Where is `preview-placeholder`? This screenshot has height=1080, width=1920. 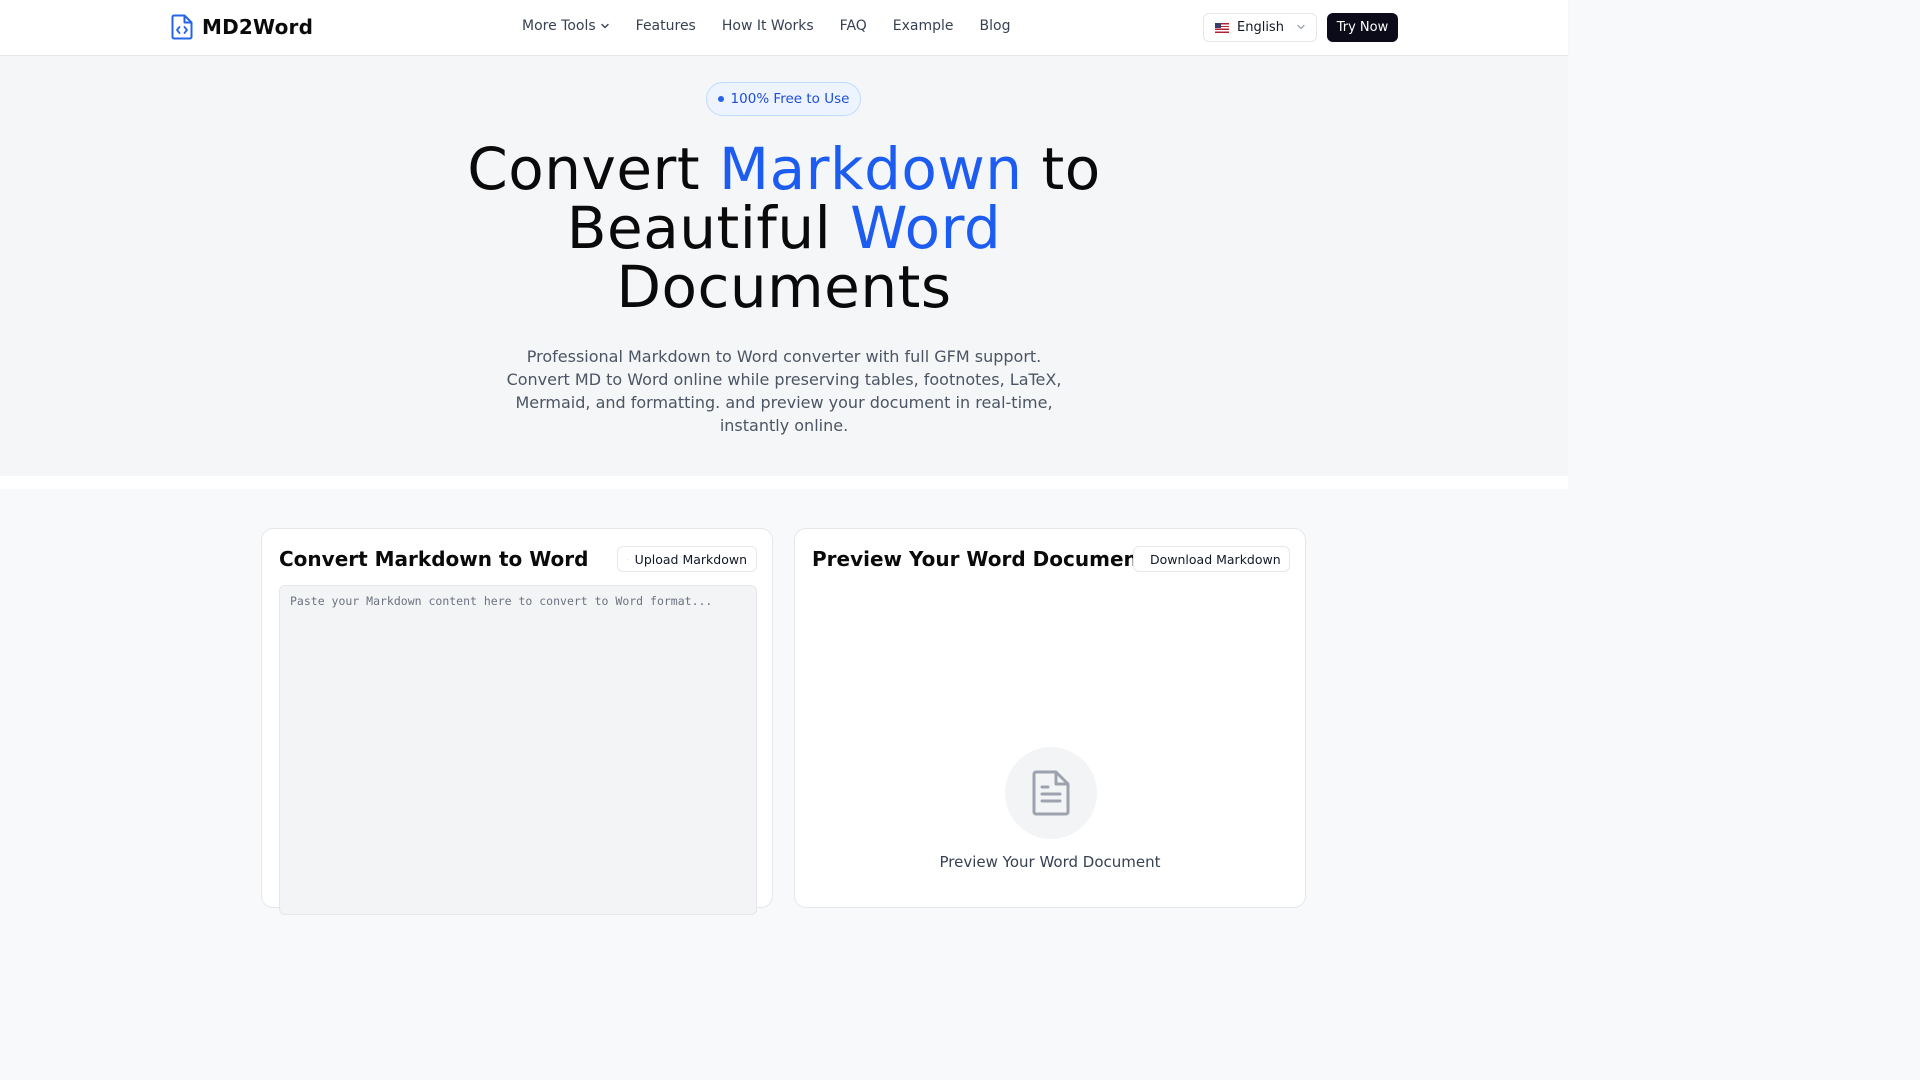
preview-placeholder is located at coordinates (1051, 793).